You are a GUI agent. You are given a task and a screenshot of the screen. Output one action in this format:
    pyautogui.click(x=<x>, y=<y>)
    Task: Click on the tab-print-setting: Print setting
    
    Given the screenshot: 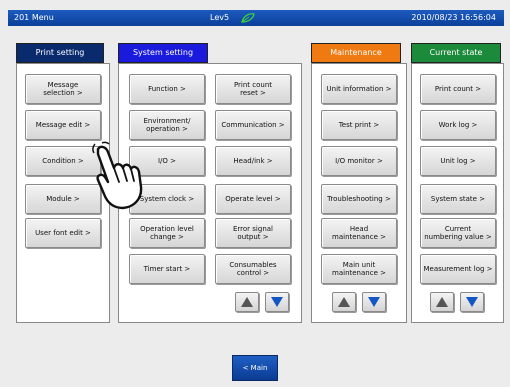 What is the action you would take?
    pyautogui.click(x=60, y=53)
    